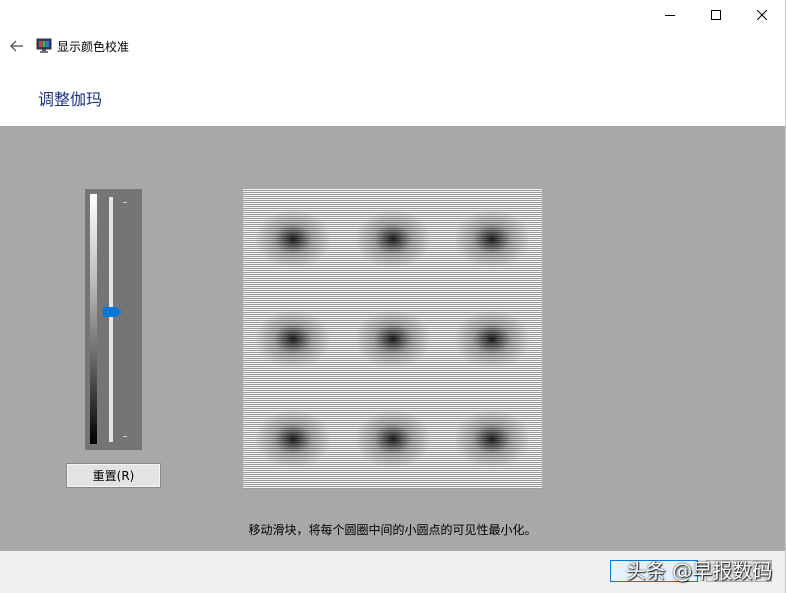 This screenshot has height=593, width=786. What do you see at coordinates (699, 571) in the screenshot?
I see `watermark-text: 头条 @早报数码` at bounding box center [699, 571].